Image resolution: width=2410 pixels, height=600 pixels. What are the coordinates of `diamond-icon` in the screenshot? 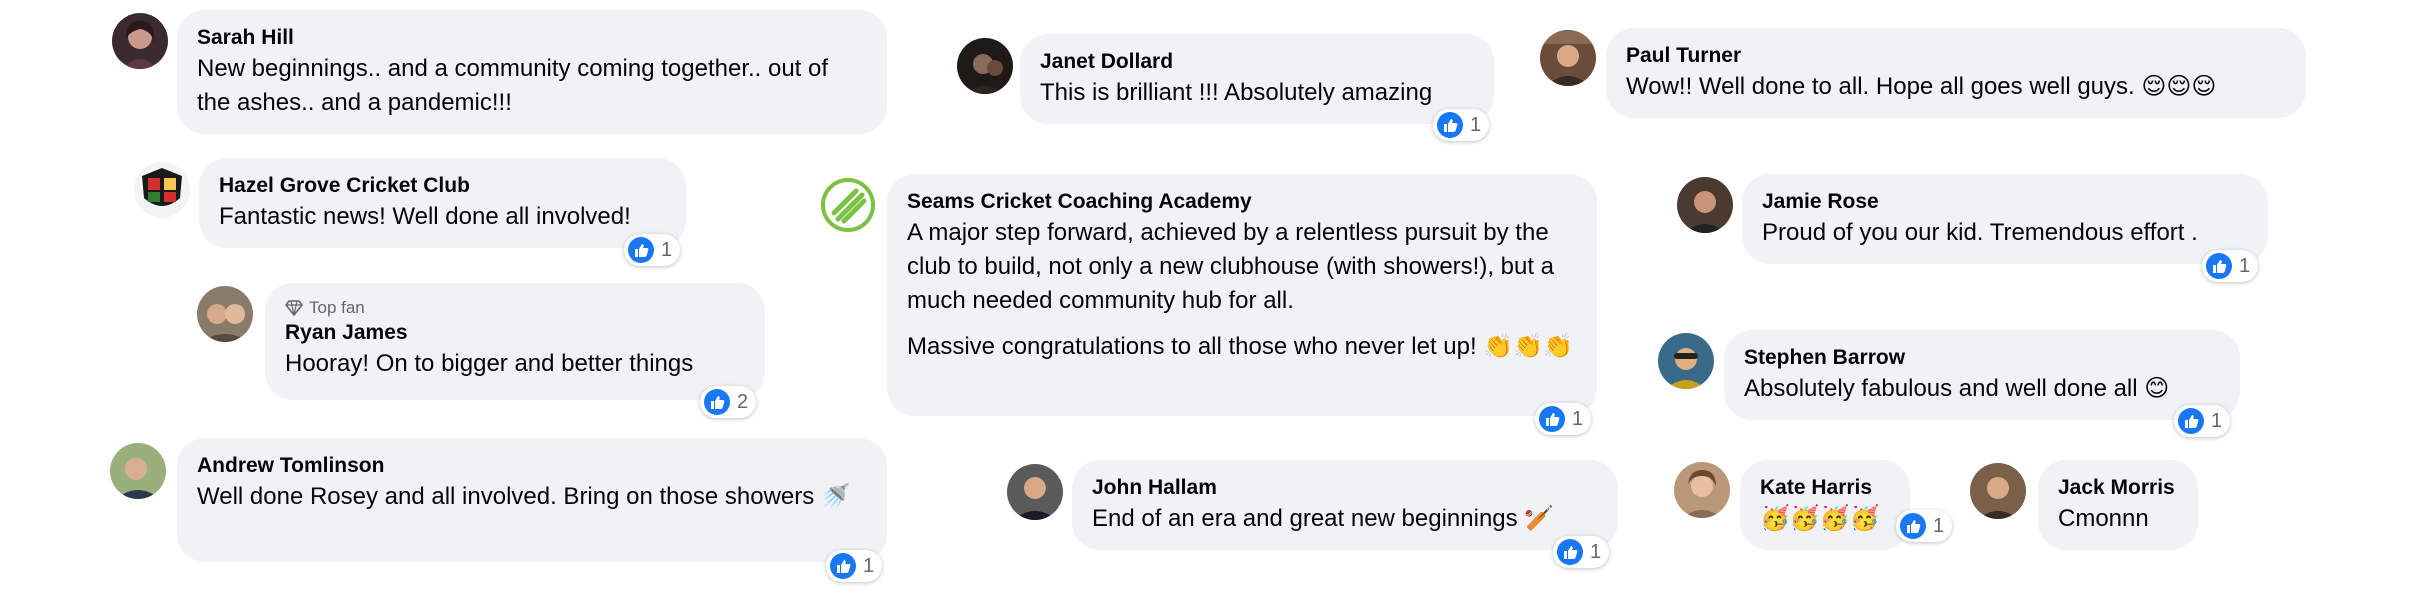 It's located at (294, 308).